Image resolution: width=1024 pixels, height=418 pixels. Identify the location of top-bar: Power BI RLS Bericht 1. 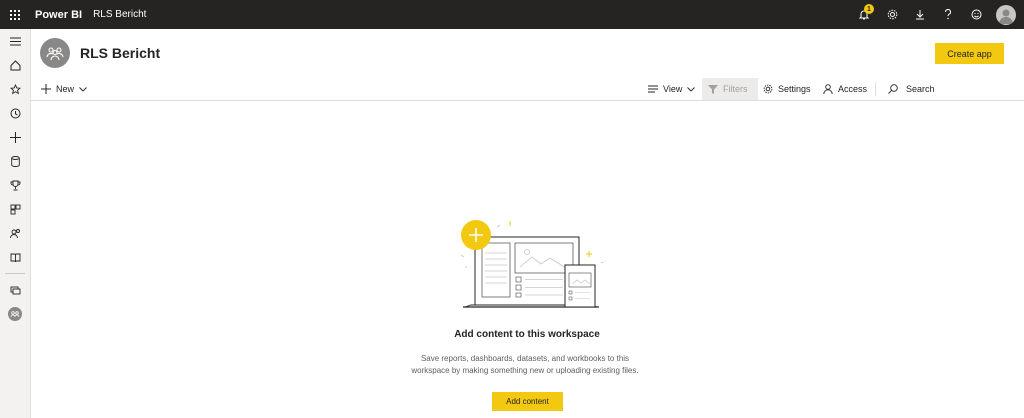
(512, 14).